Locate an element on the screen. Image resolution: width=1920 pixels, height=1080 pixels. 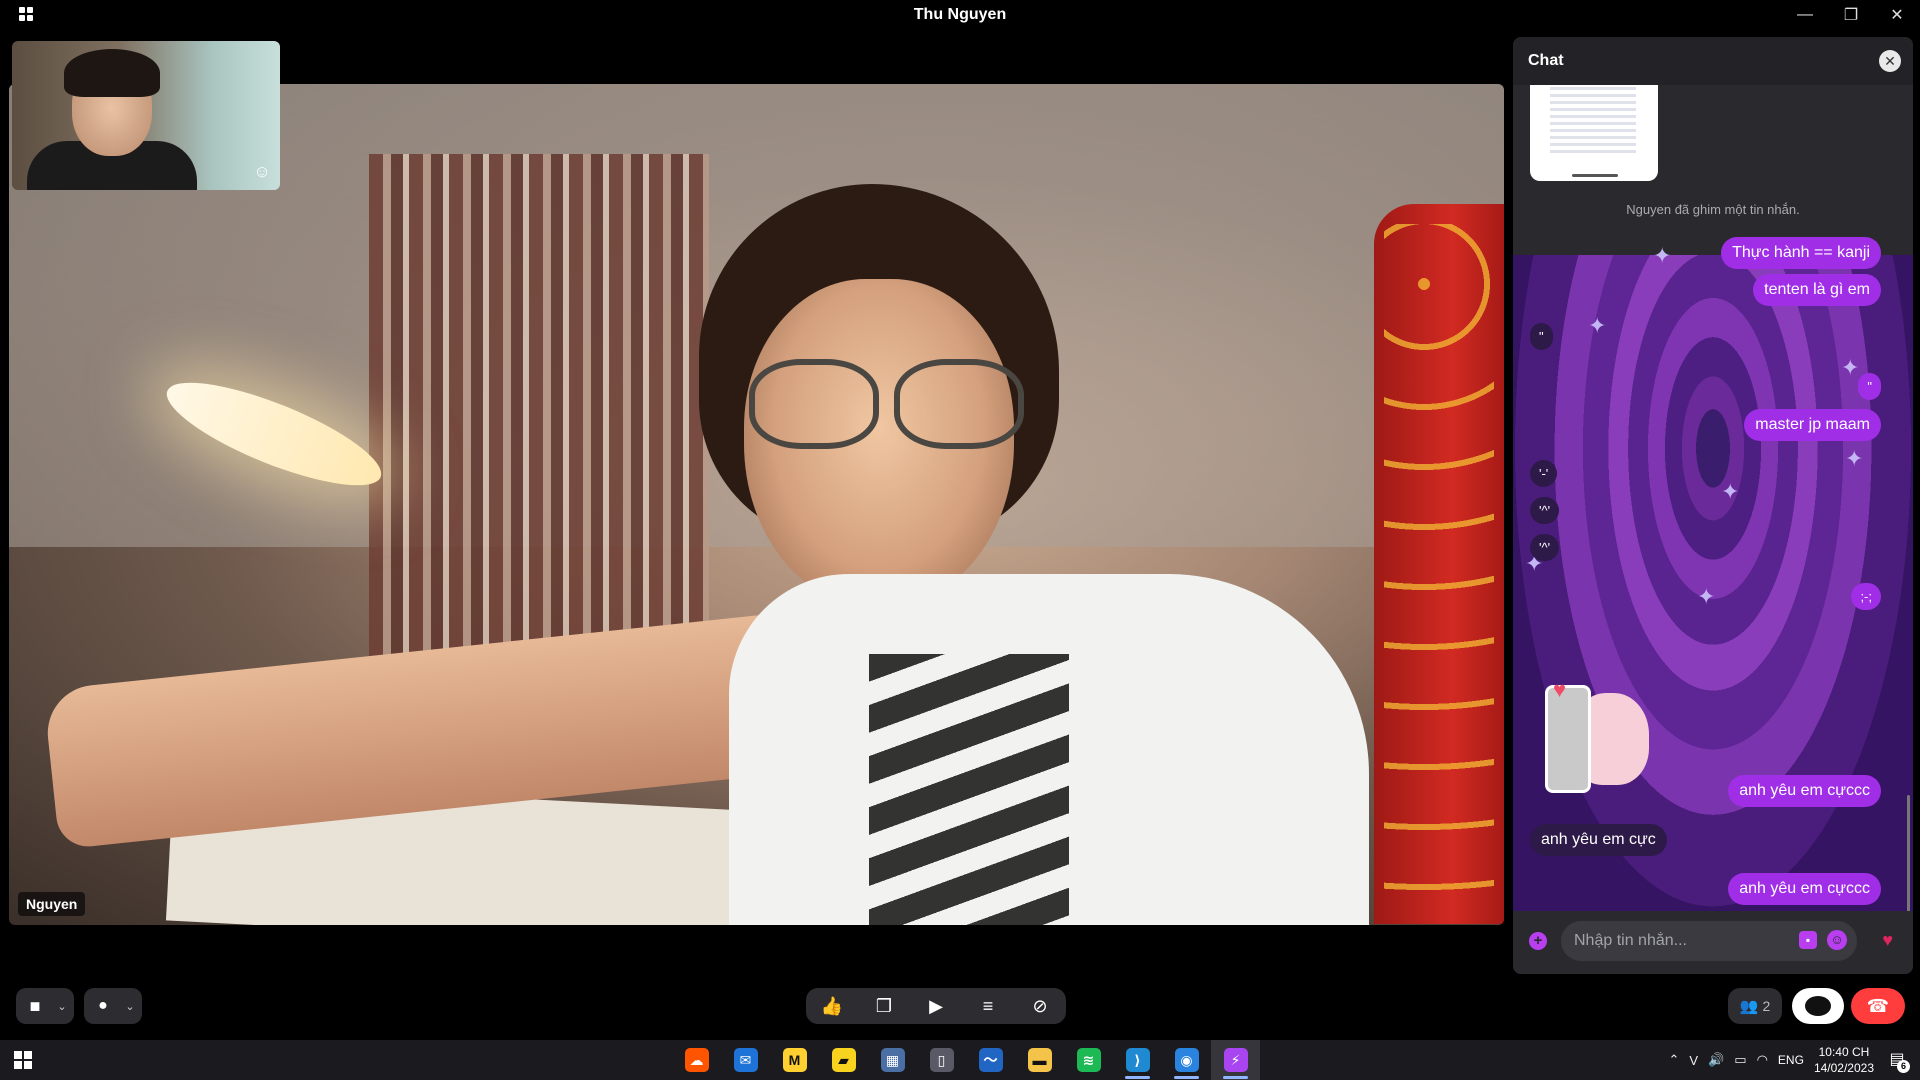
battery-icon: ▭ is located at coordinates (1740, 1060).